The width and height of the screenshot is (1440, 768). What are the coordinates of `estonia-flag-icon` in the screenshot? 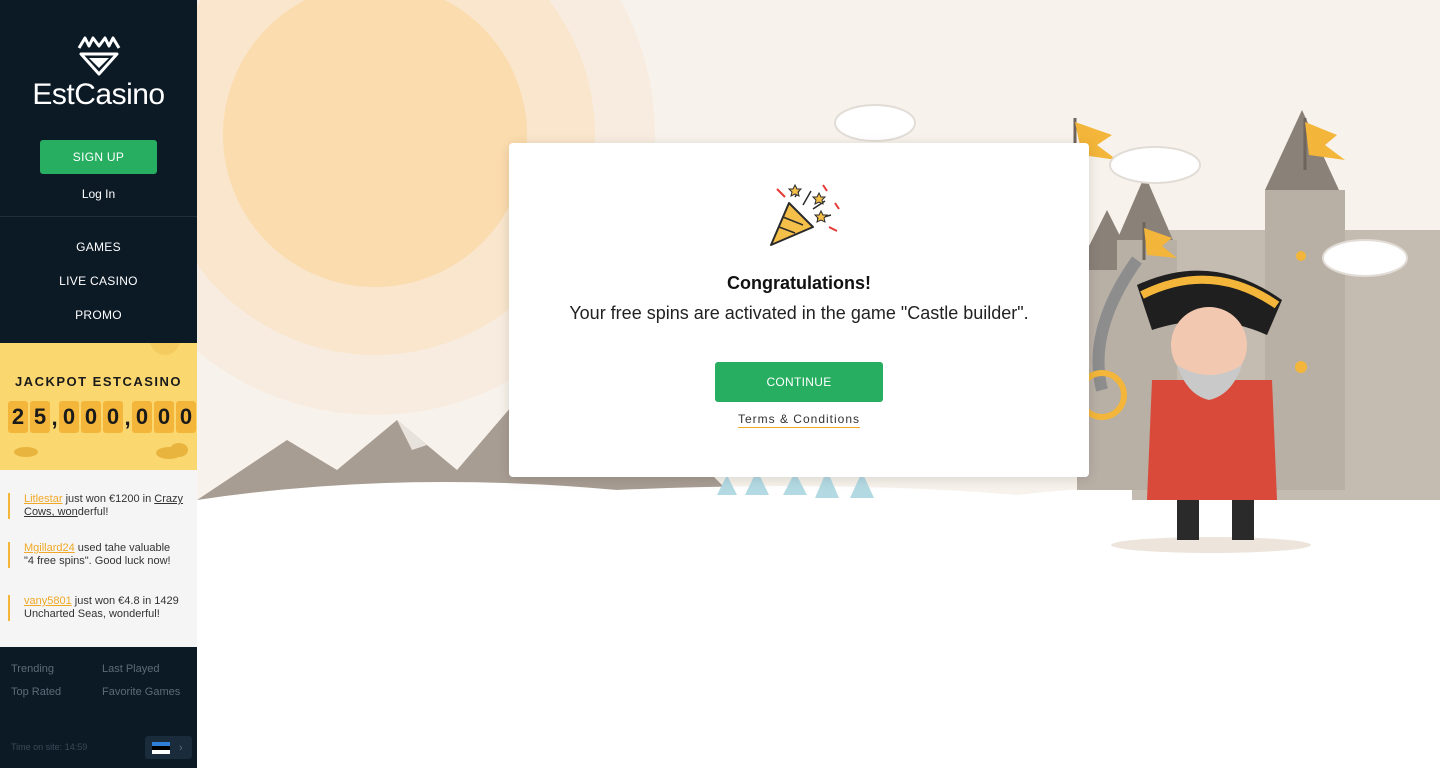 It's located at (161, 747).